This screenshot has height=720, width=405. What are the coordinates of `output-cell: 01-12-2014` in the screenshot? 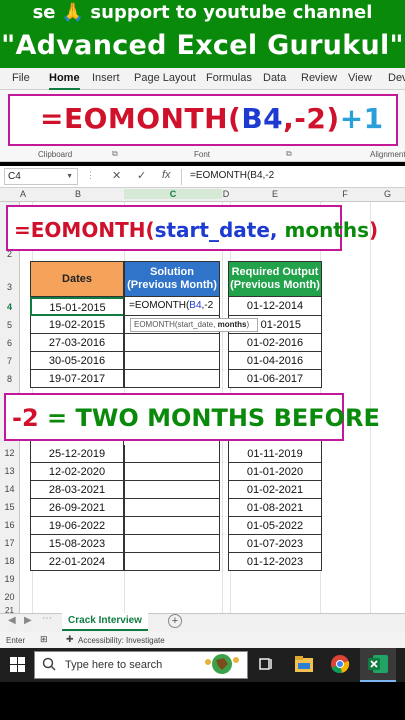 It's located at (275, 306).